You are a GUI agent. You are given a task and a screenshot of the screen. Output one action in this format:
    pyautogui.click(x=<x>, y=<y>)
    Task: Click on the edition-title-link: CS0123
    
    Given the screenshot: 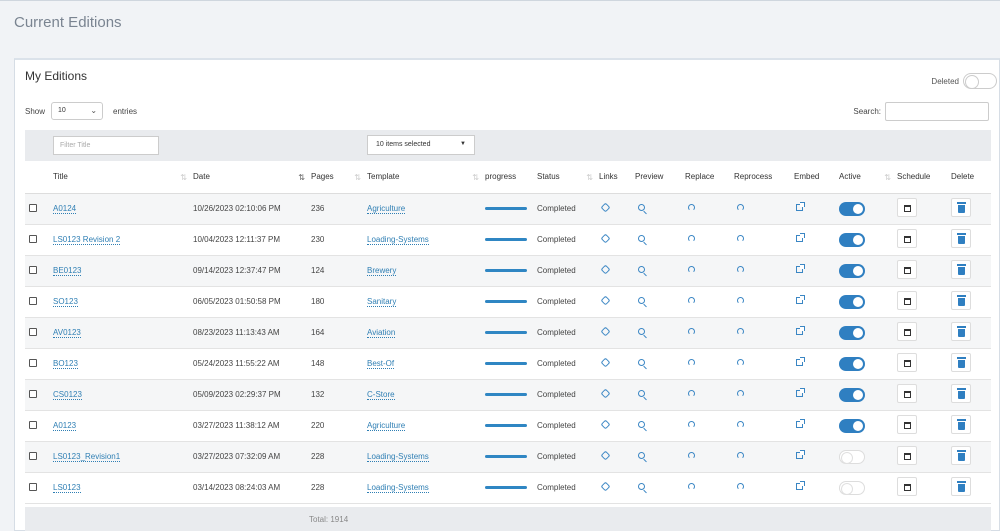 What is the action you would take?
    pyautogui.click(x=67, y=395)
    